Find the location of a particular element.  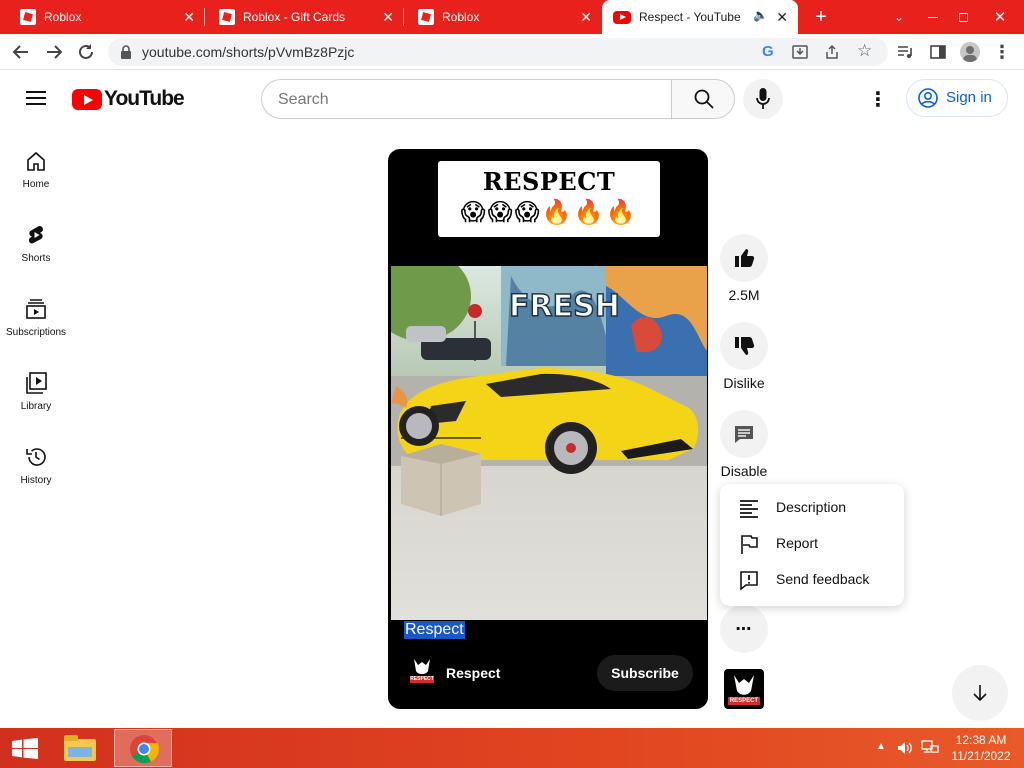

video-frame-image: FRESH is located at coordinates (549, 443).